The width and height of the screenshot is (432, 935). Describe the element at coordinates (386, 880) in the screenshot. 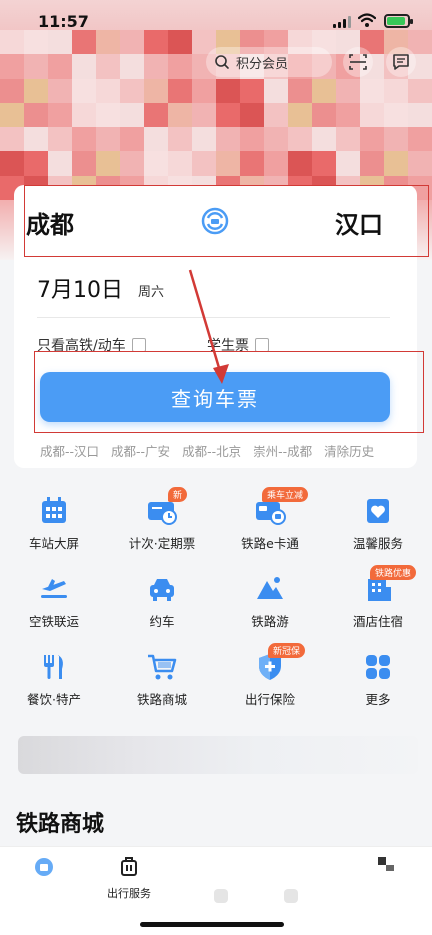

I see `tab-mine` at that location.